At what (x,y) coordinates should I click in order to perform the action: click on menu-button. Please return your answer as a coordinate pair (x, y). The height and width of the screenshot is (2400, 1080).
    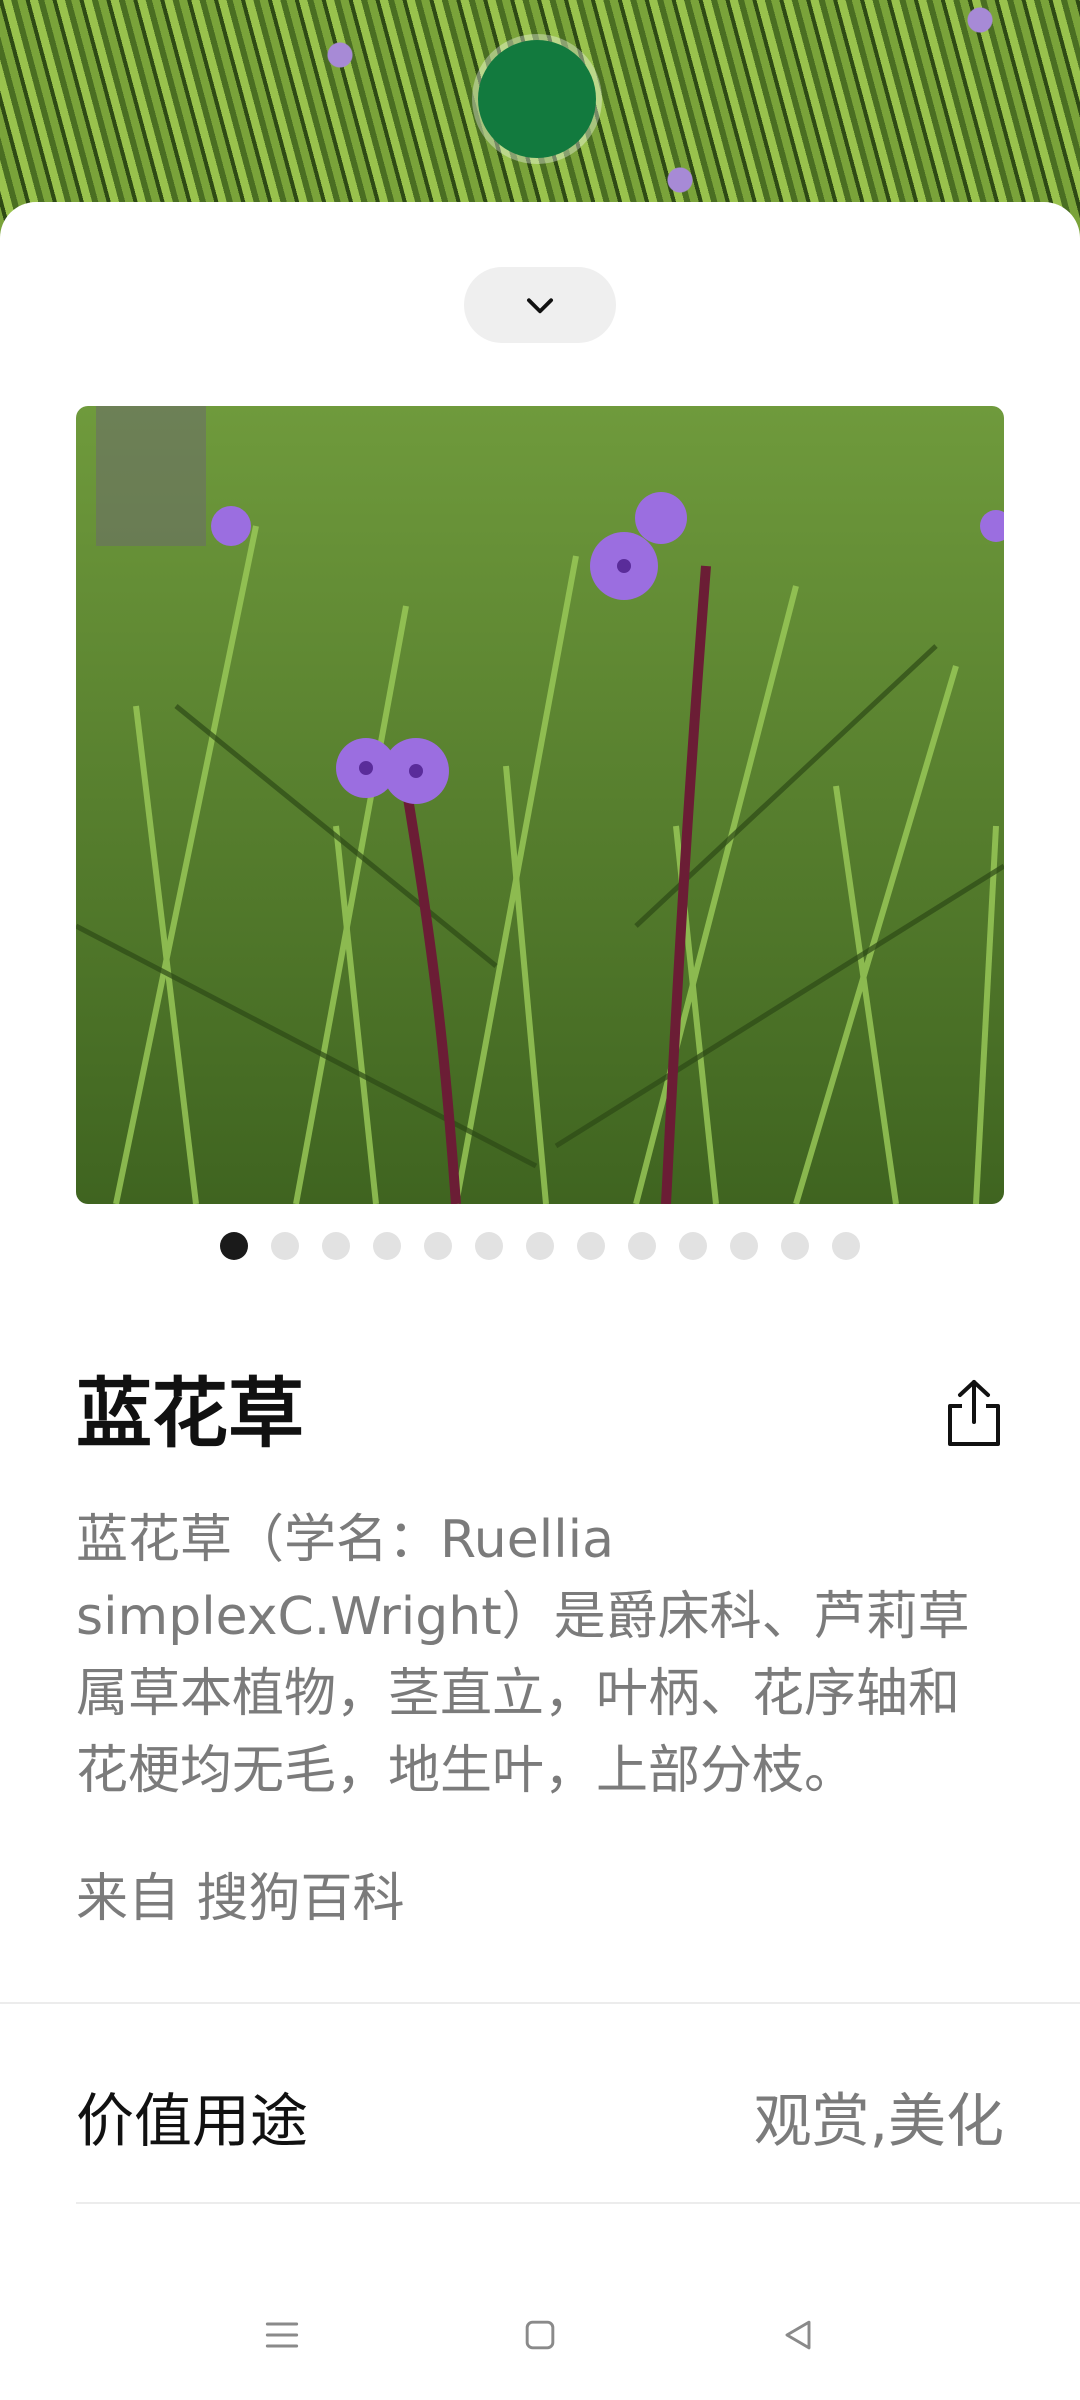
    Looking at the image, I should click on (282, 2335).